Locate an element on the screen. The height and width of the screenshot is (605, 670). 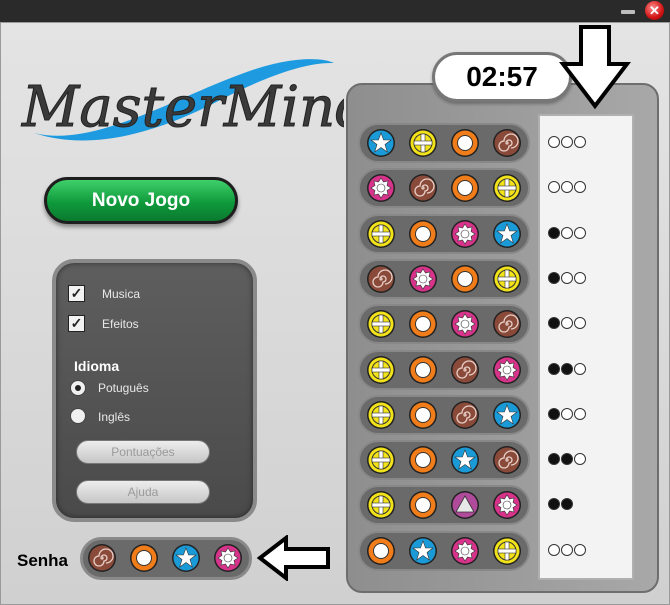
musica-checkbox: ✓ is located at coordinates (76, 293).